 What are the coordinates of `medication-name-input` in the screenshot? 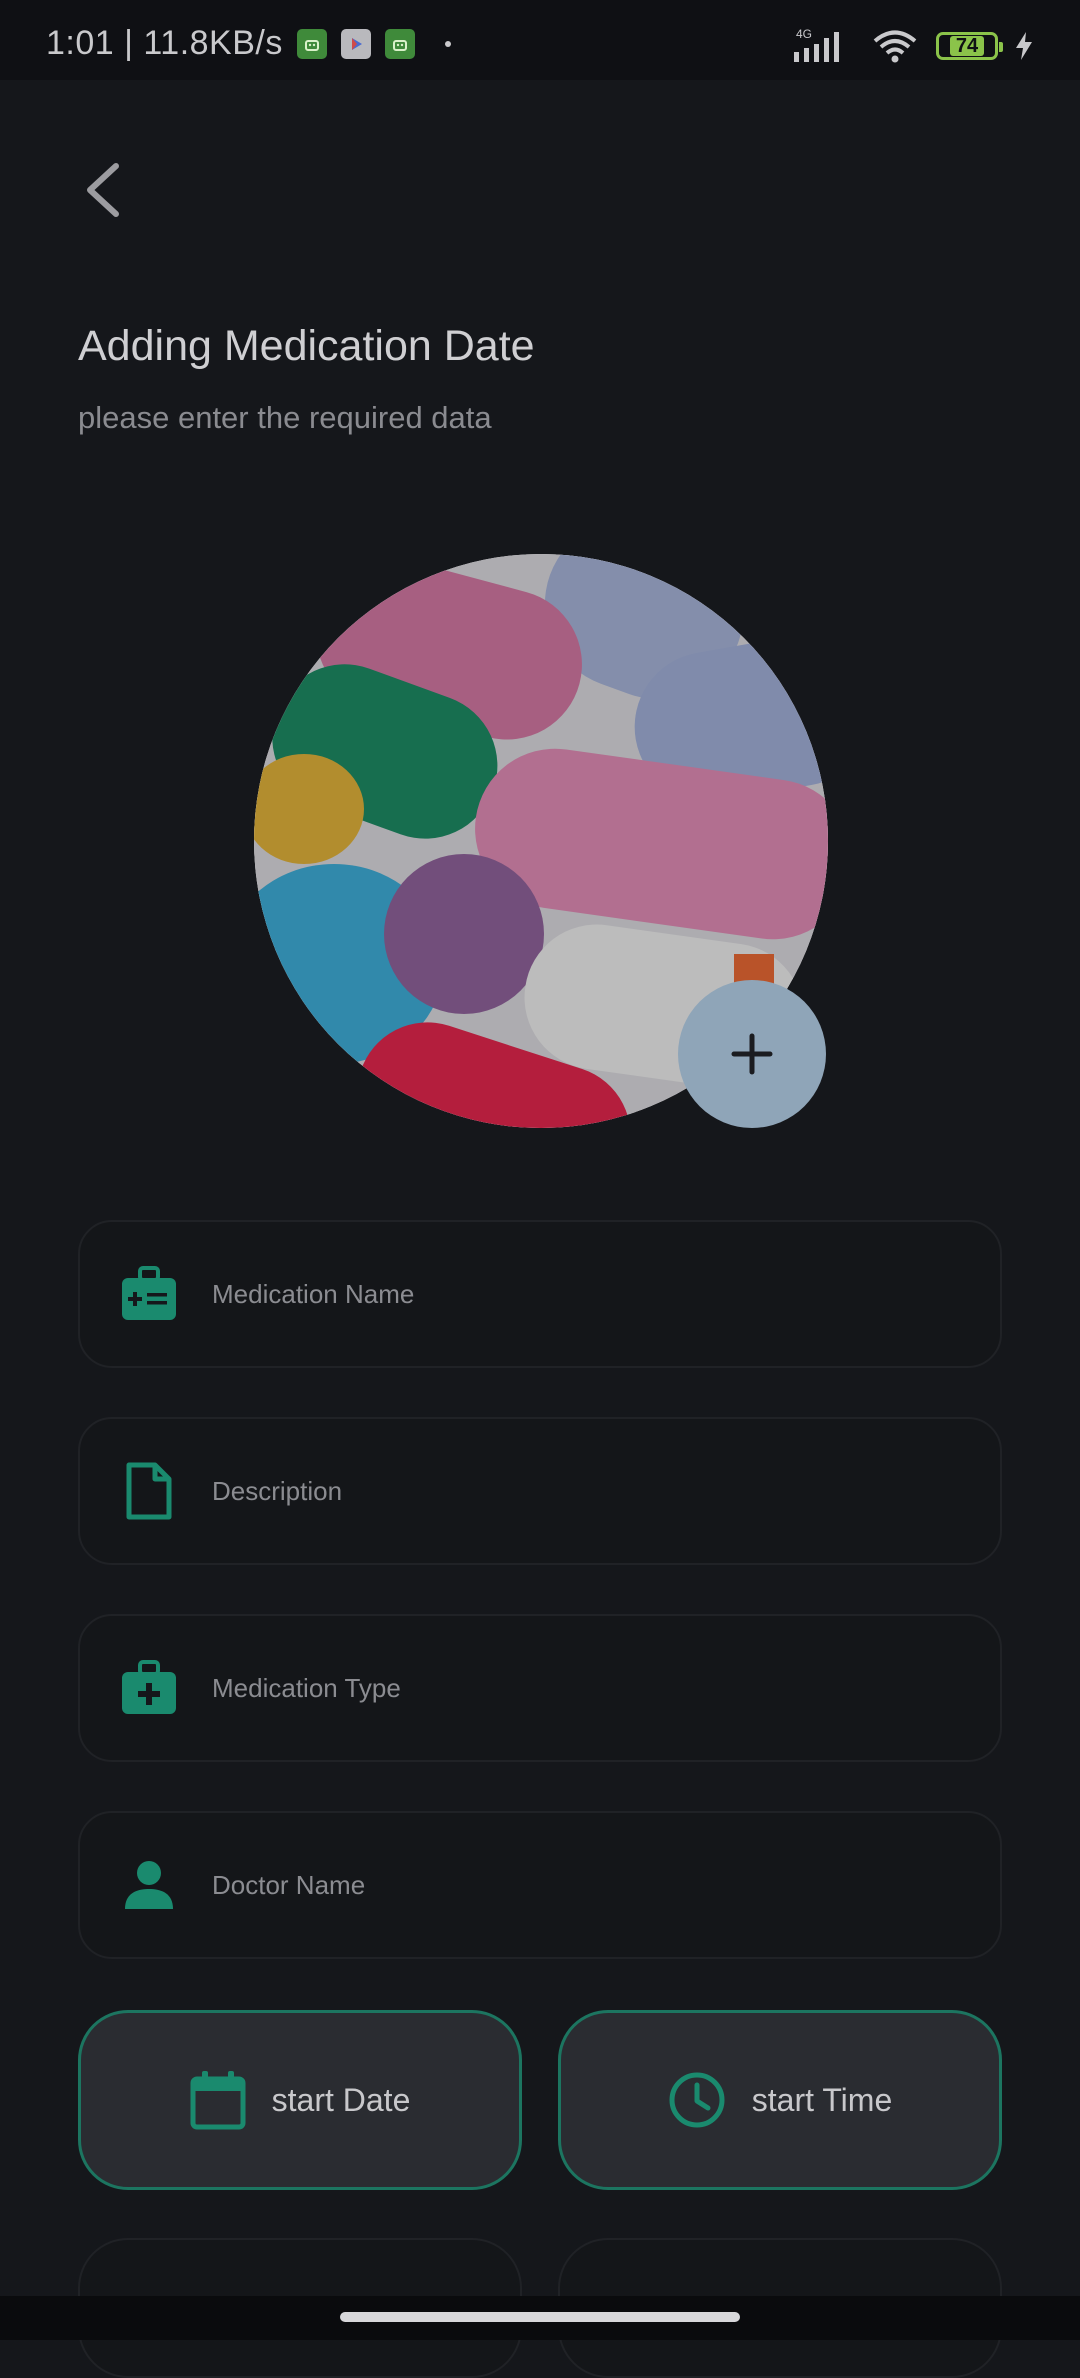 It's located at (605, 1294).